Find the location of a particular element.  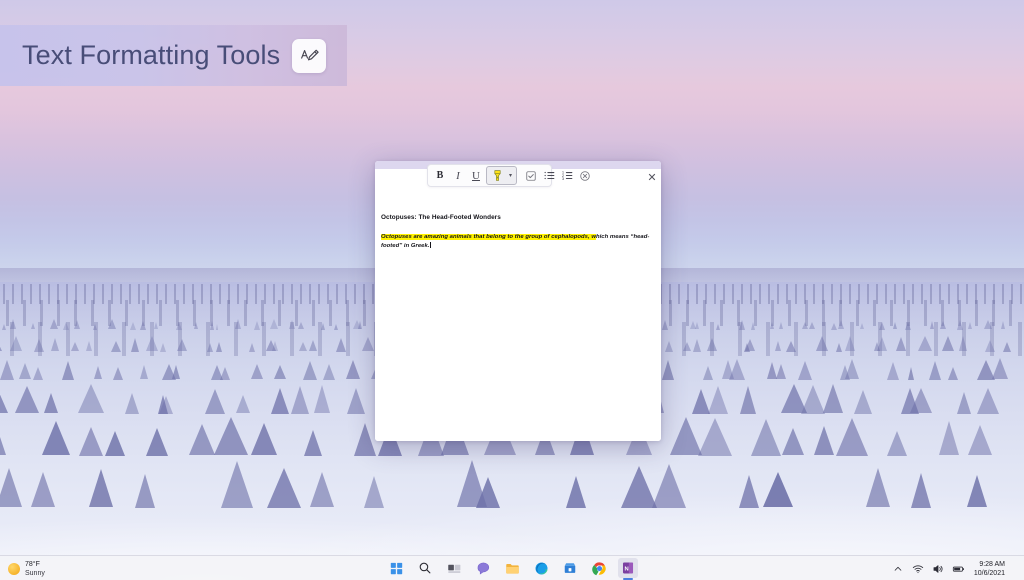

start-button is located at coordinates (396, 568).